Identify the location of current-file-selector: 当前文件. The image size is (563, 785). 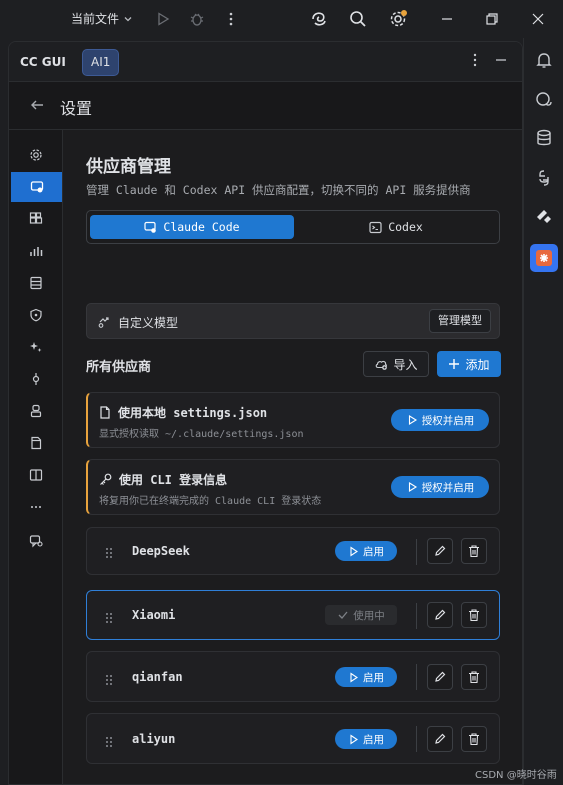
(102, 18).